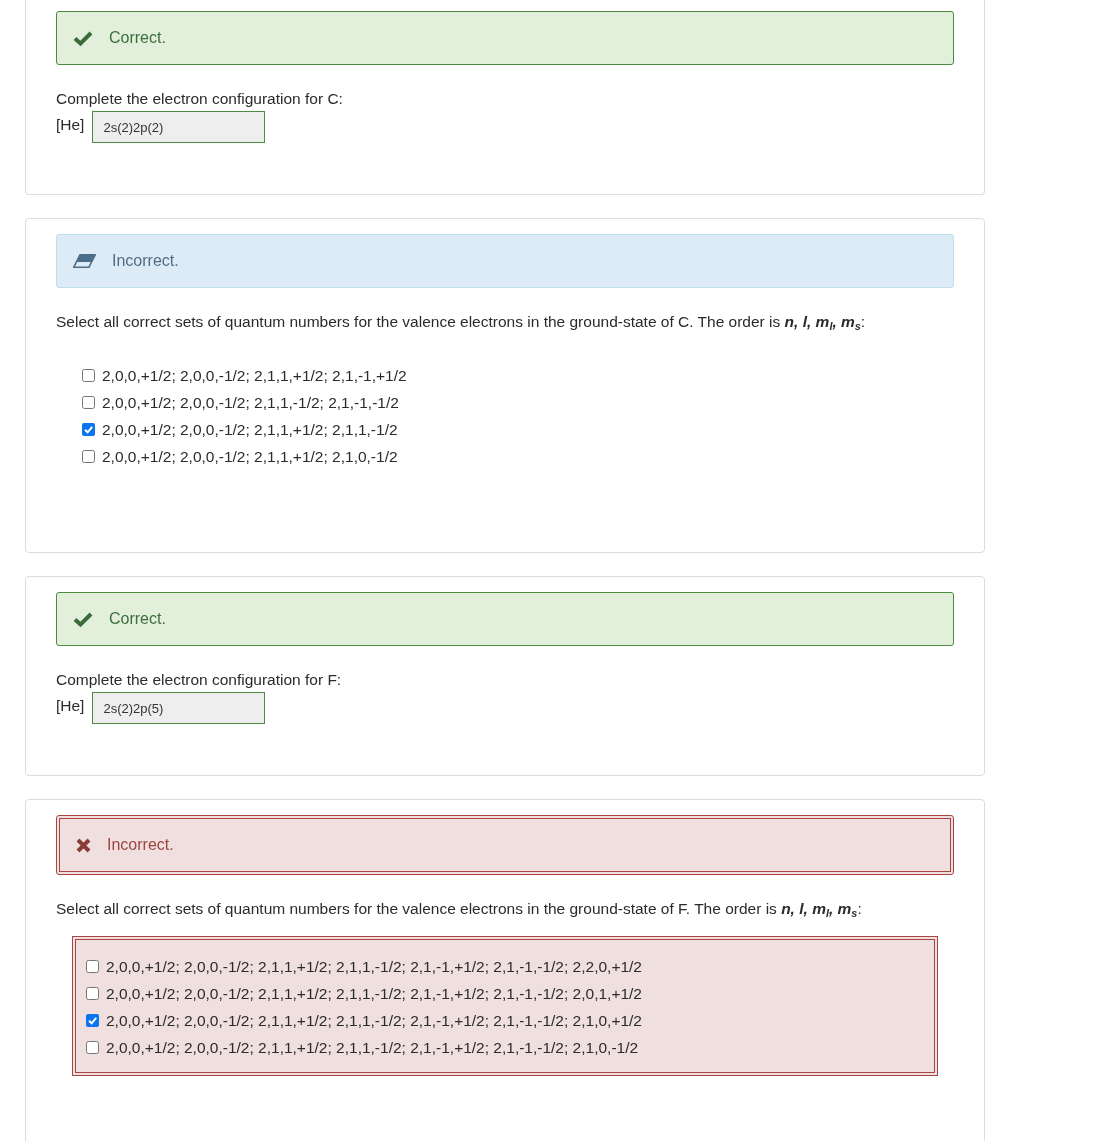 The height and width of the screenshot is (1141, 1096). Describe the element at coordinates (374, 966) in the screenshot. I see `option-label: 2,0,0,+1/2; 2,0,0,-1/2; 2,1,1,+1/2; 2,1,1,-1/2; 2,1,-1,+1/2; 2,1,-1,-1/2; 2,2,0,+1/2` at that location.